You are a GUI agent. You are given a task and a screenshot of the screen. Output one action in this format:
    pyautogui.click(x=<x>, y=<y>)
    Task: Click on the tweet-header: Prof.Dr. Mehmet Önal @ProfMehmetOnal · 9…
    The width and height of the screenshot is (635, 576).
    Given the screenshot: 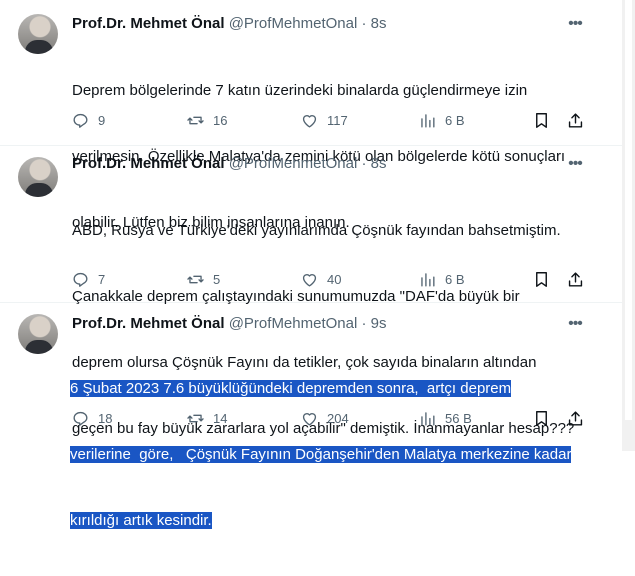 What is the action you would take?
    pyautogui.click(x=229, y=324)
    